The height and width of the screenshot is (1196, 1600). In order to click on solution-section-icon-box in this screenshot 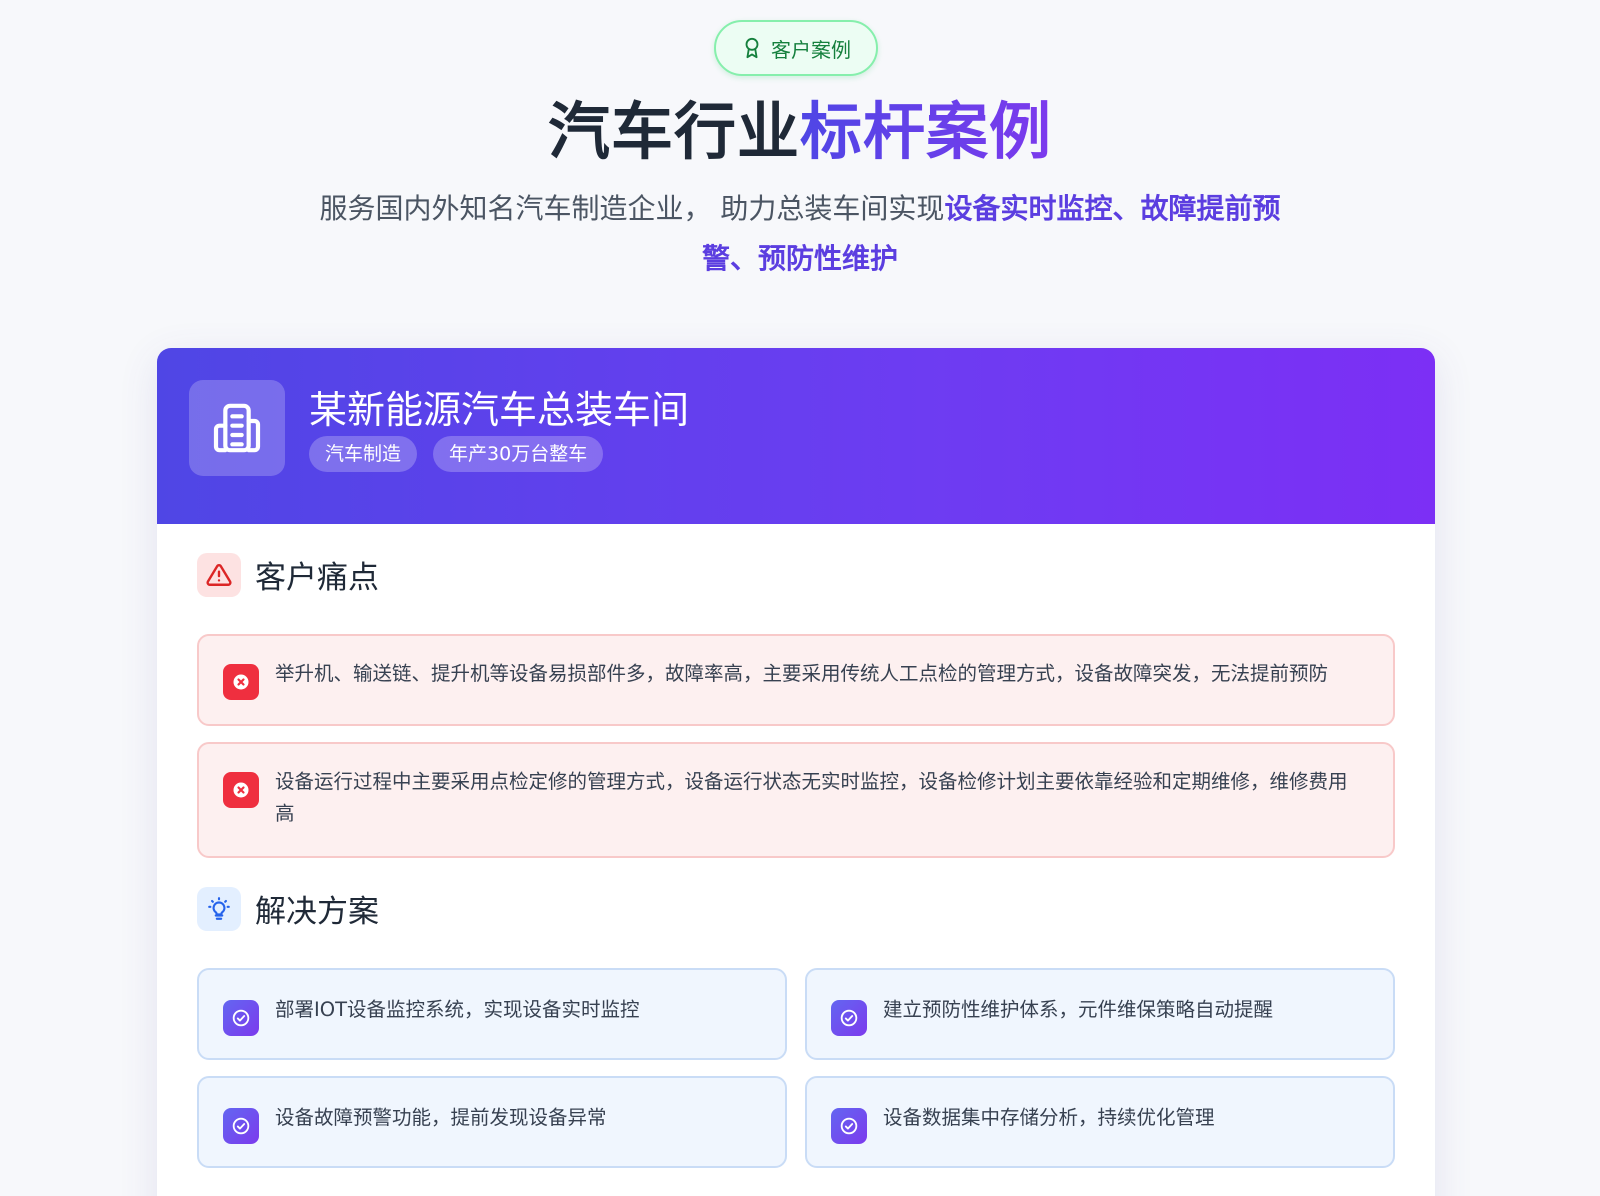, I will do `click(219, 908)`.